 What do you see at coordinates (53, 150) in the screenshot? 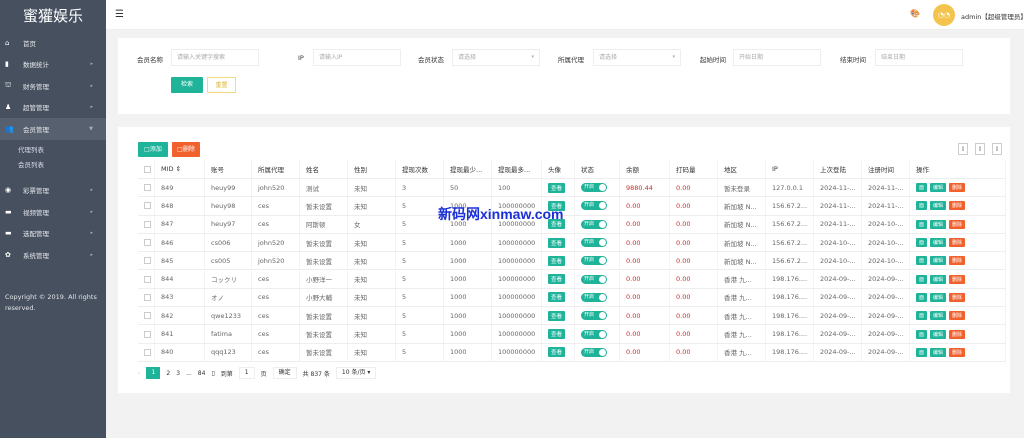
I see `sidebar-subitem: 代理列表` at bounding box center [53, 150].